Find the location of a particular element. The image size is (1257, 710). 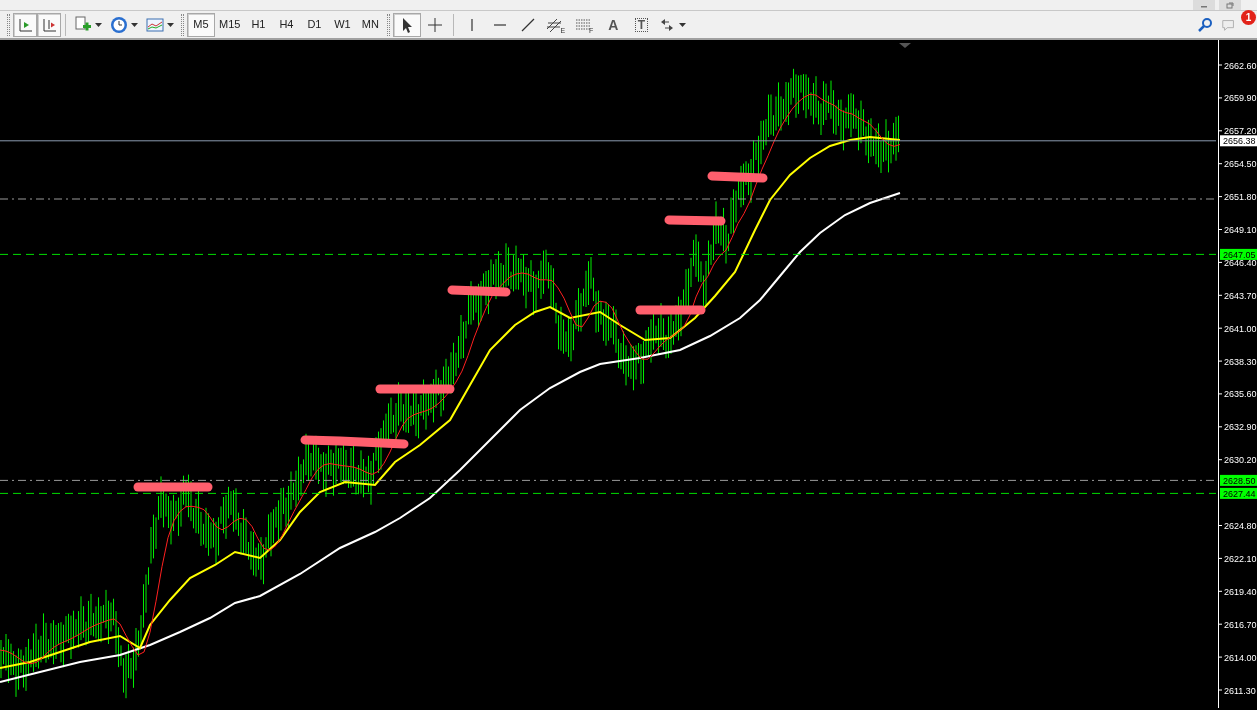

price-label: 2657.20 is located at coordinates (1240, 131).